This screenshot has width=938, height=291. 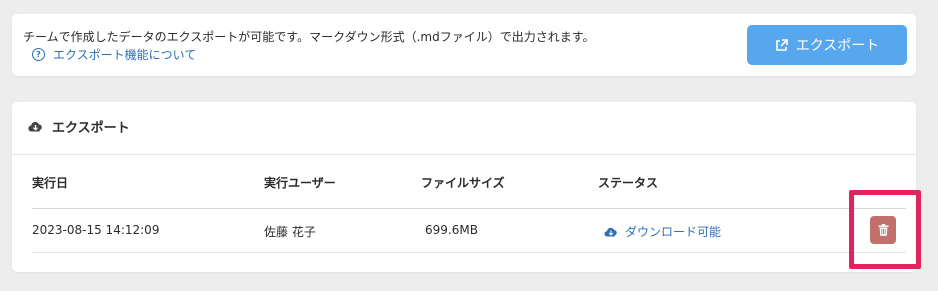 I want to click on section-title-label: エクスポート, so click(x=91, y=128).